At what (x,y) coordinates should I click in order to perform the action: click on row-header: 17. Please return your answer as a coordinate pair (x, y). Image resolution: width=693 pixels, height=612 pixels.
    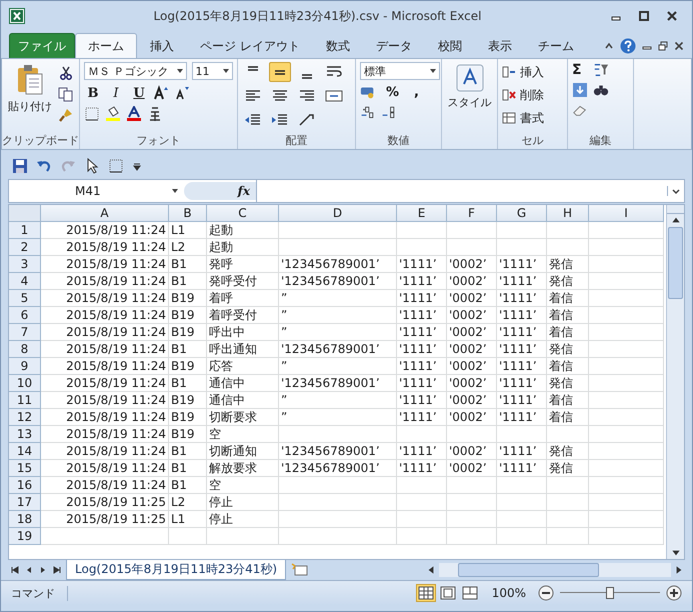
    Looking at the image, I should click on (25, 502).